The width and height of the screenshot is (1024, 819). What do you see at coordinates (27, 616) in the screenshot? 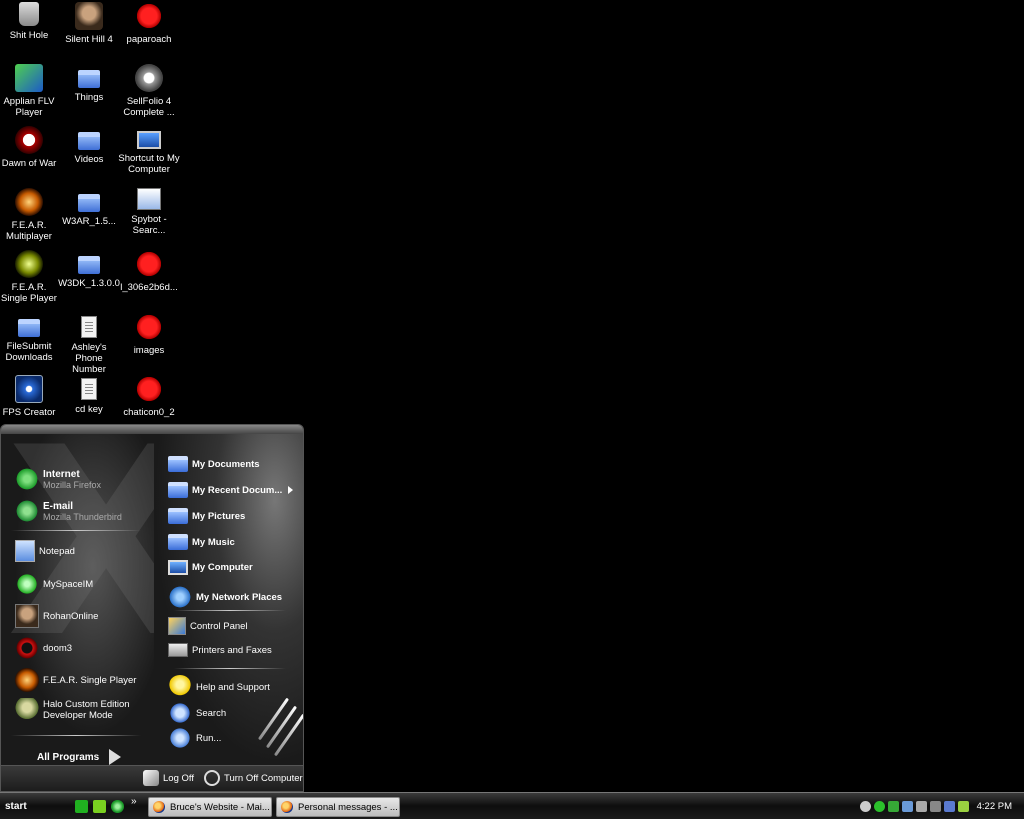
I see `rohanonline-icon` at bounding box center [27, 616].